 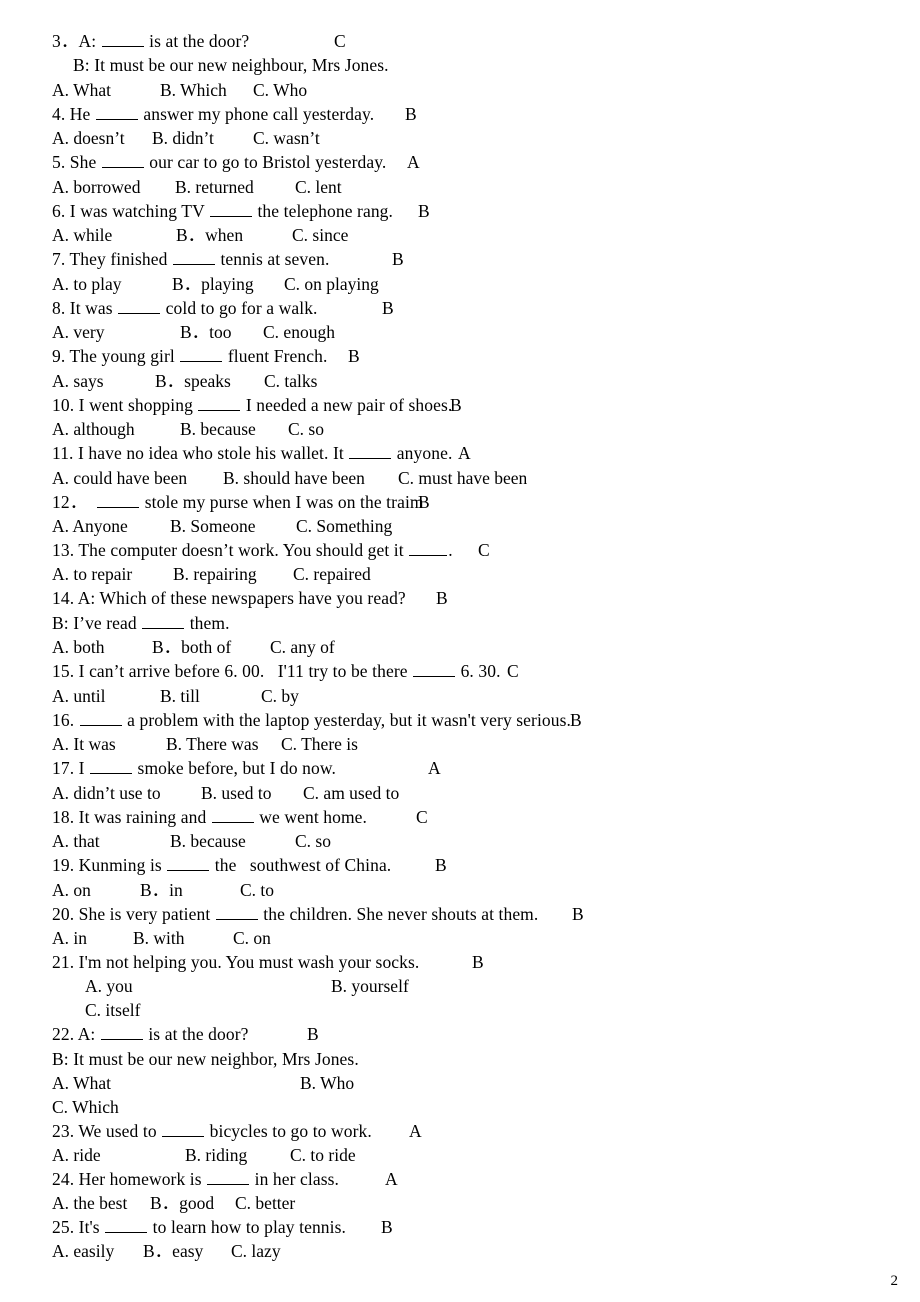 I want to click on option-b: B. Which, so click(x=193, y=90).